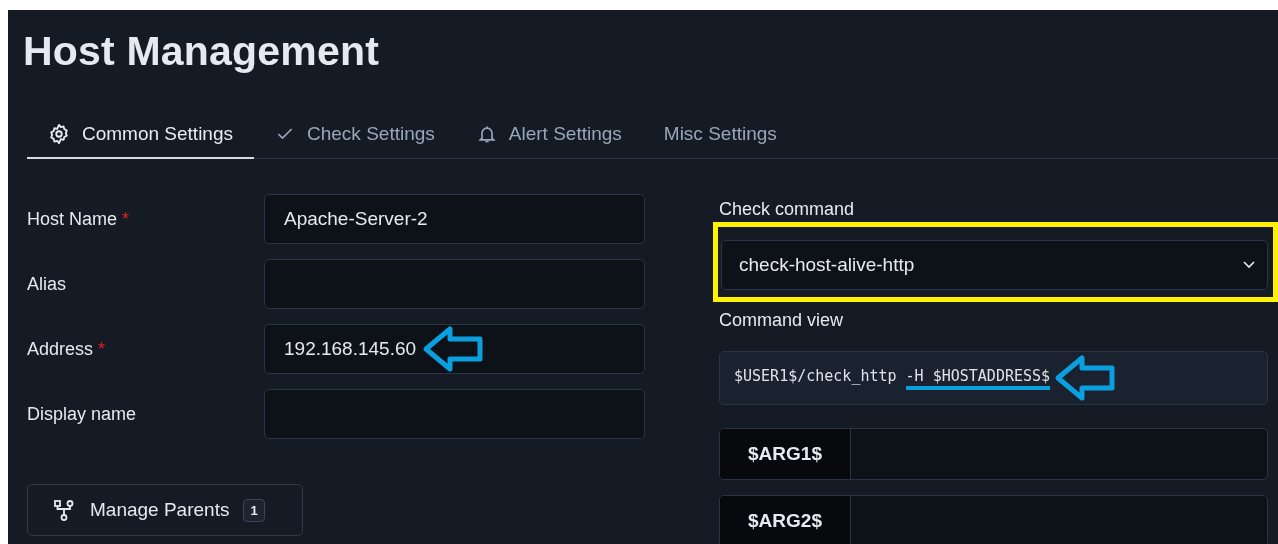 The height and width of the screenshot is (544, 1278). Describe the element at coordinates (355, 134) in the screenshot. I see `tab: Check Settings` at that location.